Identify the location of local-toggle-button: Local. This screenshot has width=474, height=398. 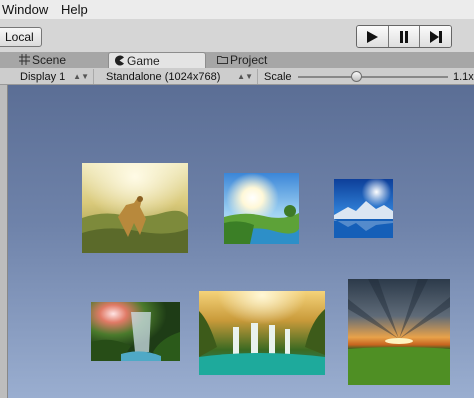
(21, 37).